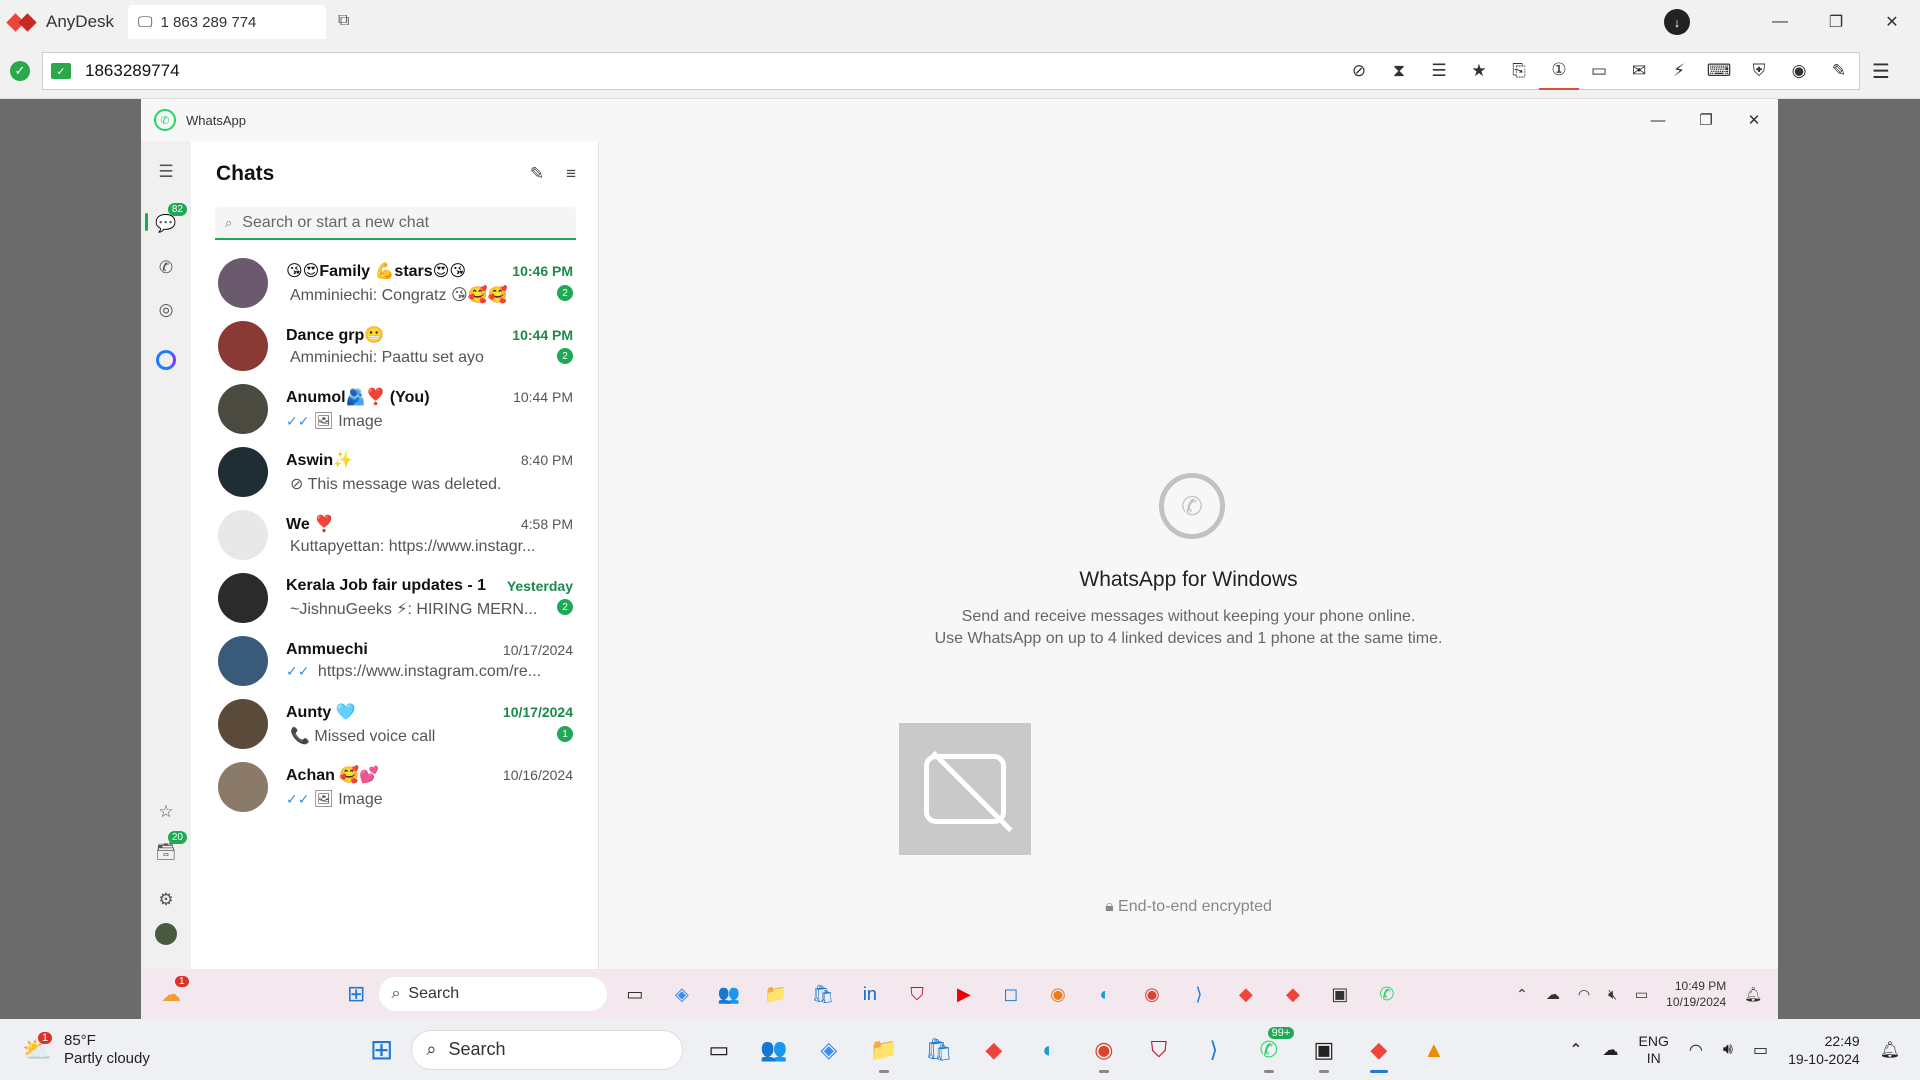 The height and width of the screenshot is (1080, 1920). I want to click on language-indicator: ENG IN, so click(1654, 1050).